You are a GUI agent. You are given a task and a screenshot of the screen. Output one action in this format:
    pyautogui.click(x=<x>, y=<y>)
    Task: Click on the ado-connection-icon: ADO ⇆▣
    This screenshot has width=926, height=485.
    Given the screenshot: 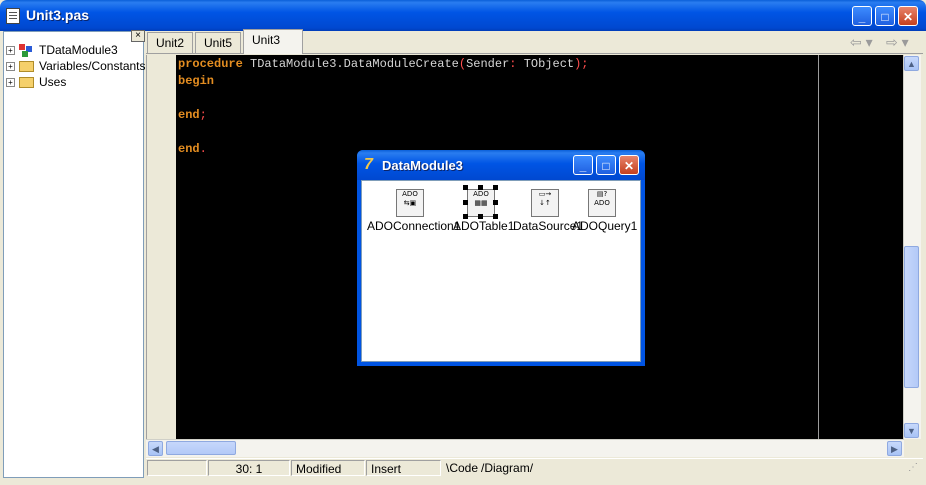 What is the action you would take?
    pyautogui.click(x=410, y=203)
    